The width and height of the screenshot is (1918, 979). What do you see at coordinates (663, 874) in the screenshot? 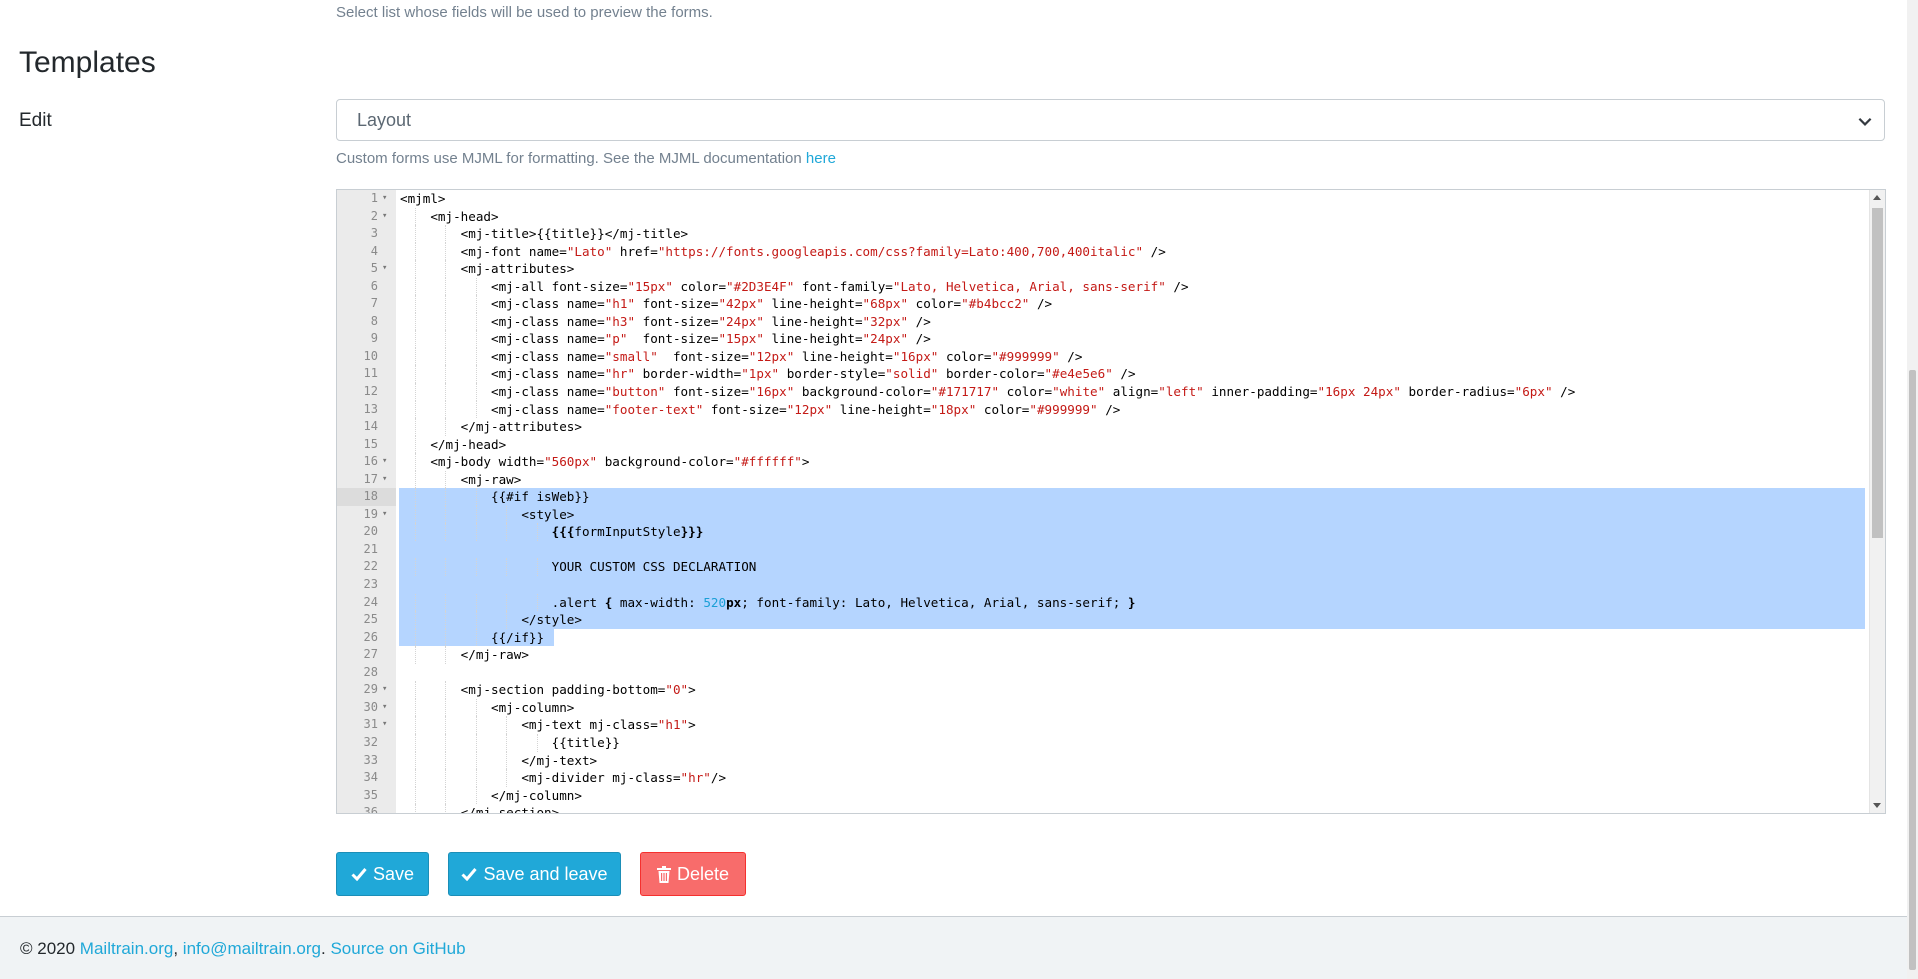
I see `trash-icon` at bounding box center [663, 874].